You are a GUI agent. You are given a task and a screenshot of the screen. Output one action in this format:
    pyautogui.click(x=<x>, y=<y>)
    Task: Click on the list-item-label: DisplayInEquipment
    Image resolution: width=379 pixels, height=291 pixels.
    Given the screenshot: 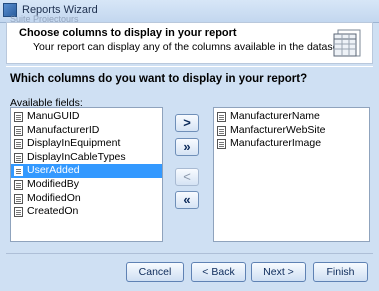 What is the action you would take?
    pyautogui.click(x=74, y=143)
    